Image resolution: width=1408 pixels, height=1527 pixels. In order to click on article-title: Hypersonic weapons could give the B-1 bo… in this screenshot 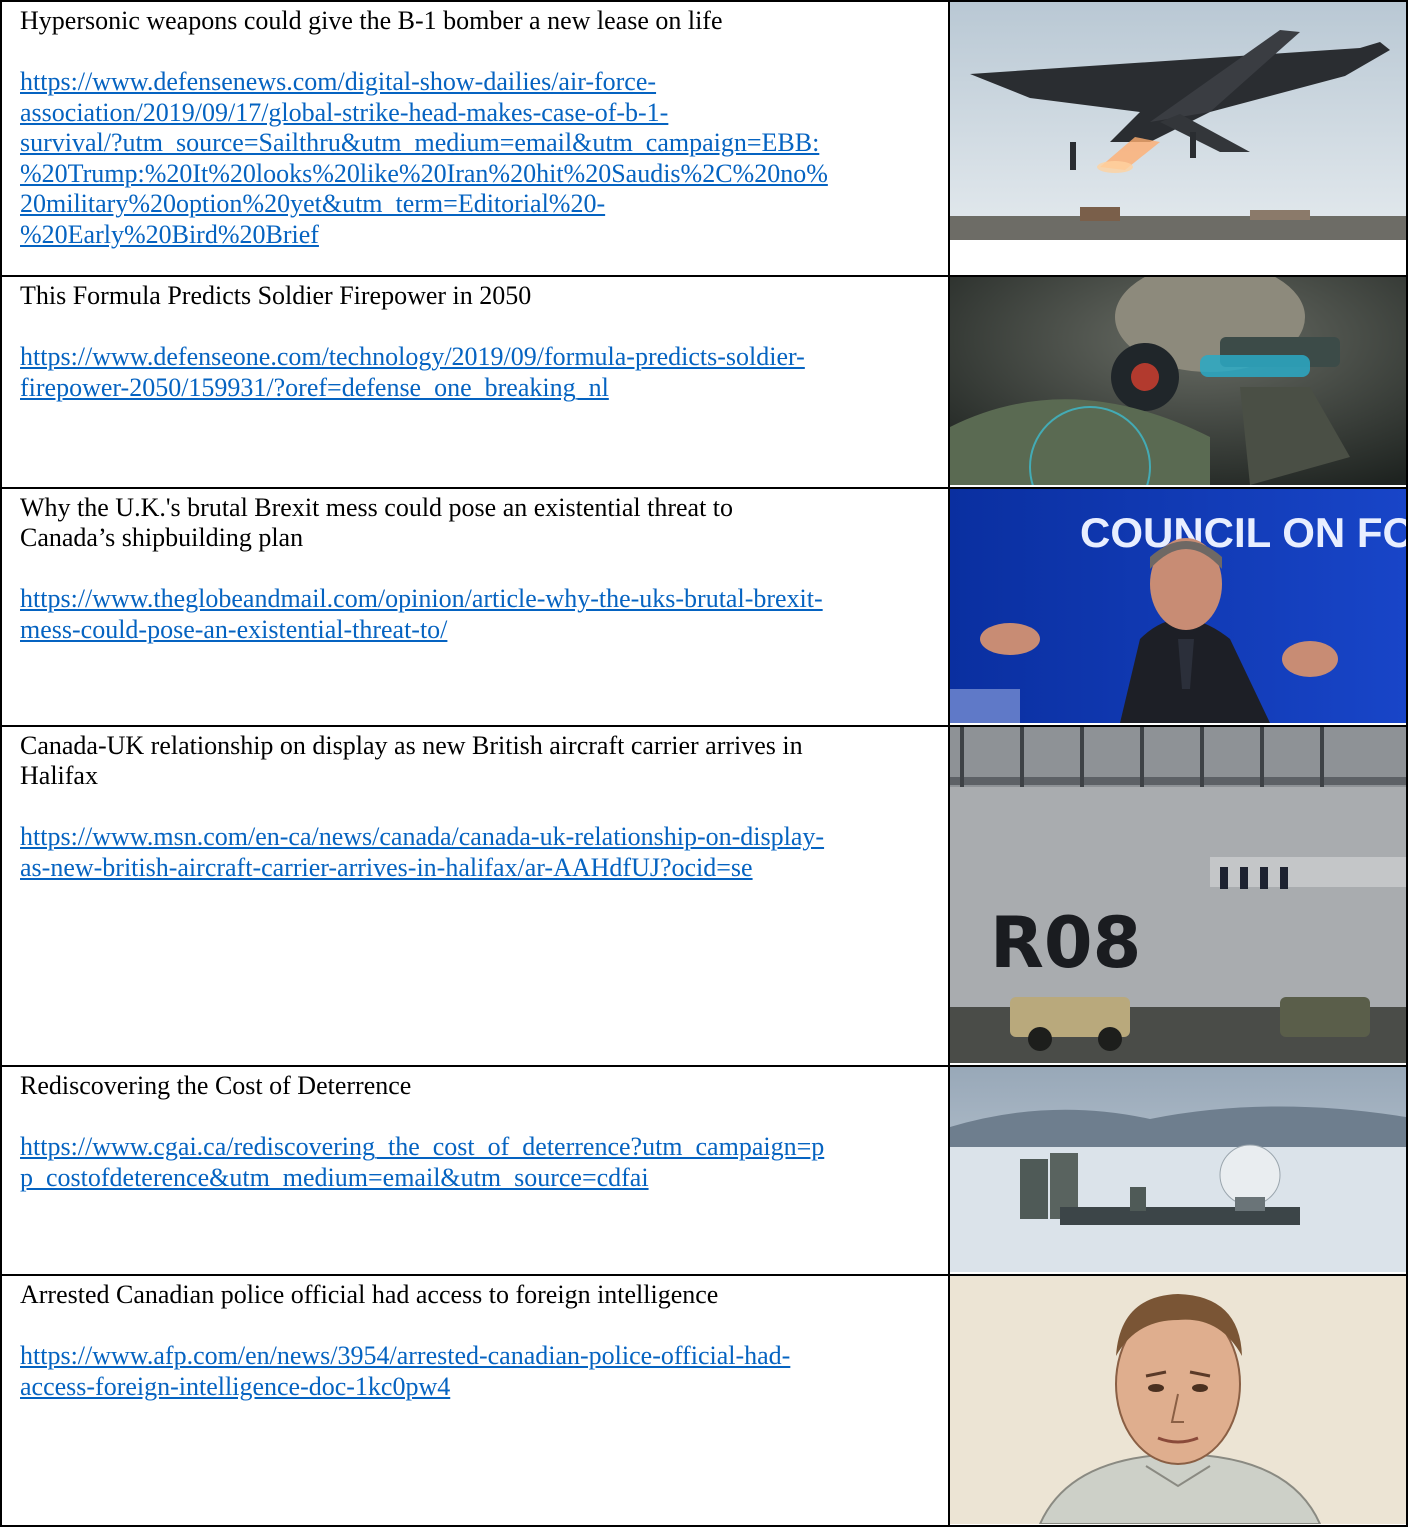, I will do `click(371, 20)`.